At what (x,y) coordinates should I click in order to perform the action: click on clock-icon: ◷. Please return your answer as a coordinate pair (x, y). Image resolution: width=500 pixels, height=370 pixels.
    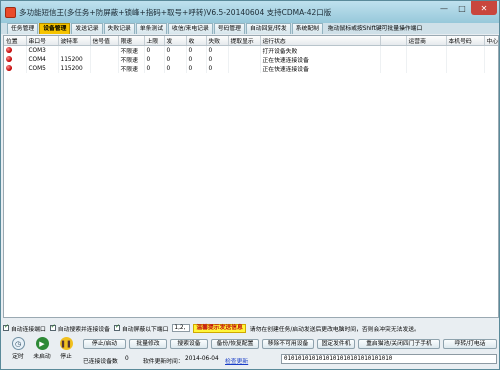
    Looking at the image, I should click on (18, 343).